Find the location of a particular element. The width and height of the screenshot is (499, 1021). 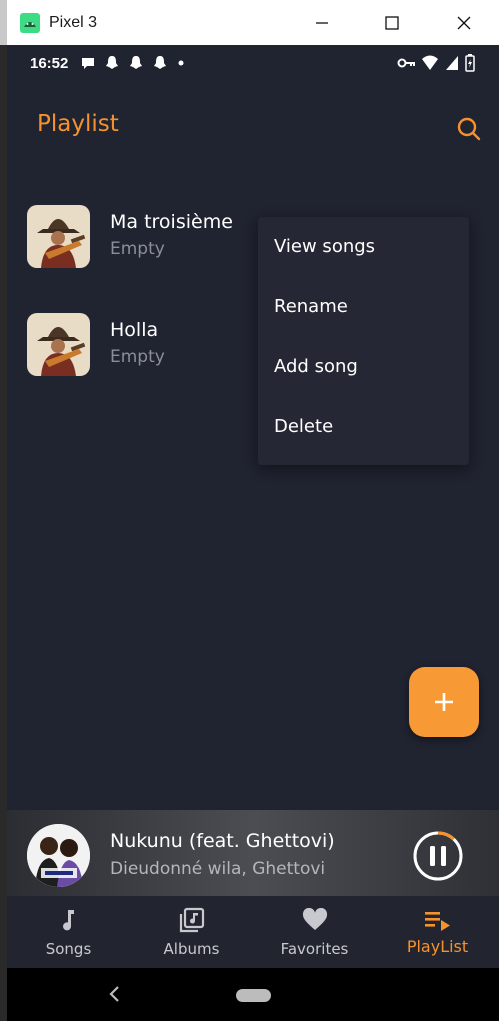

chat-bubble-icon is located at coordinates (88, 63).